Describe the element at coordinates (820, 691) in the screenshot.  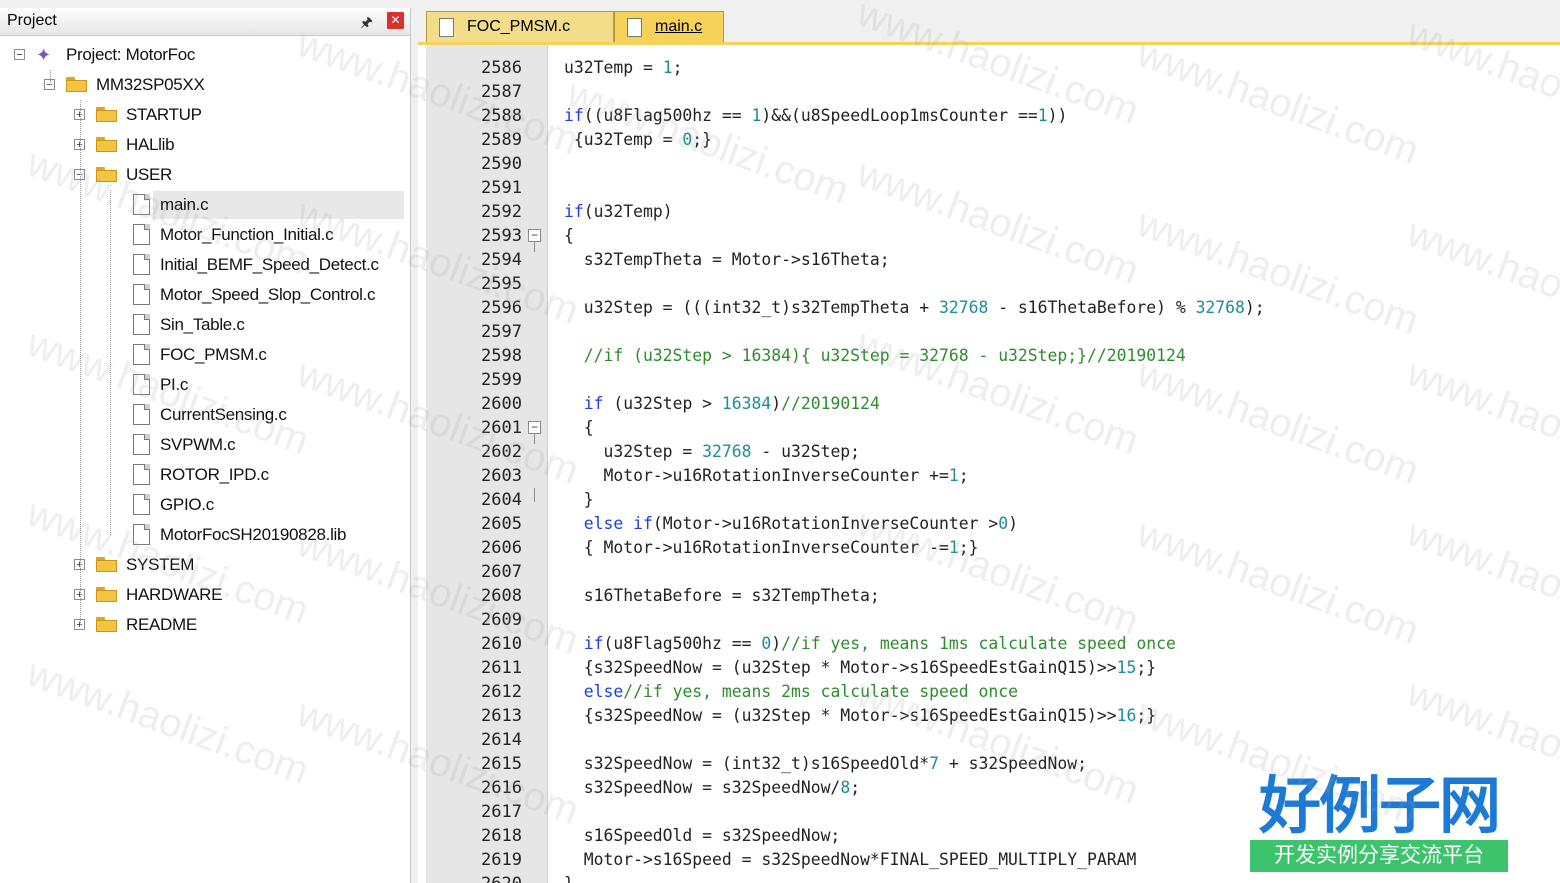
I see `code-token: //if yes, means 2ms calculate speed once` at that location.